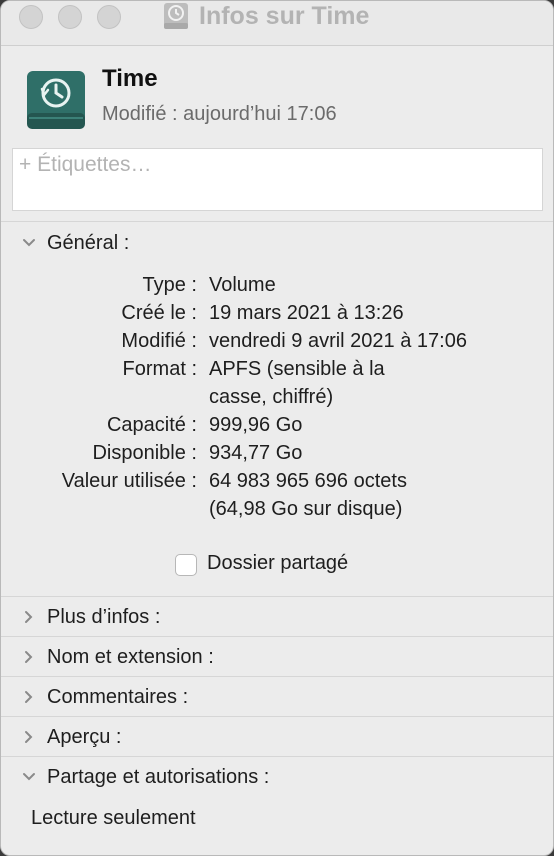 This screenshot has height=856, width=554. What do you see at coordinates (176, 16) in the screenshot?
I see `time-machine-drive-icon` at bounding box center [176, 16].